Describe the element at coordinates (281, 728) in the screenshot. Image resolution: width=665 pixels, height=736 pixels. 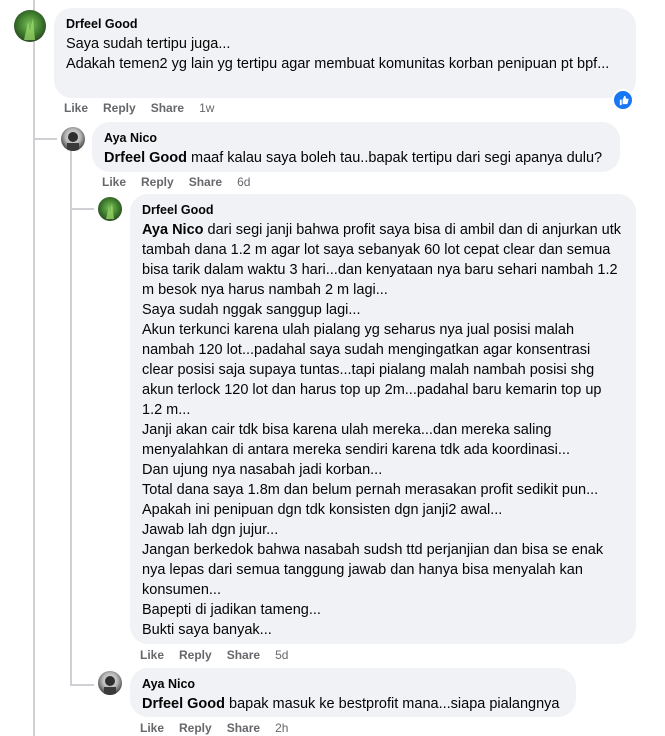
I see `comment-timestamp: 2h` at that location.